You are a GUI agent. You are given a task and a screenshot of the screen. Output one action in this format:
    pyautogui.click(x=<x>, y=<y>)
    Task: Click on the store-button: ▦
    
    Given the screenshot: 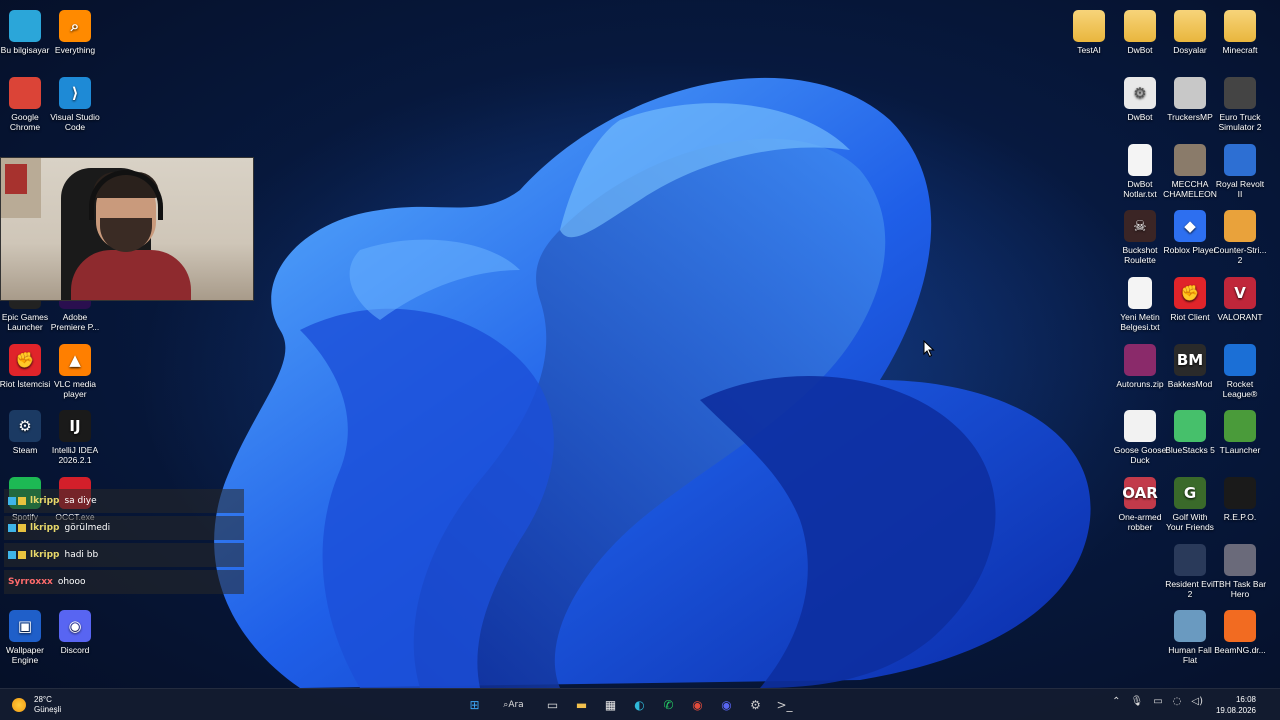 What is the action you would take?
    pyautogui.click(x=611, y=705)
    